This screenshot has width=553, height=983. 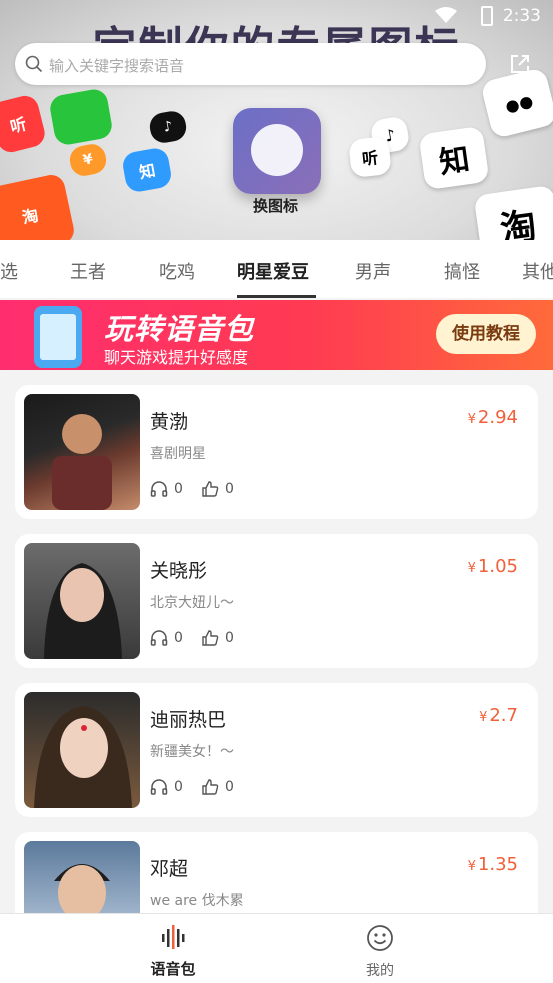 What do you see at coordinates (169, 869) in the screenshot?
I see `card-name: 邓超` at bounding box center [169, 869].